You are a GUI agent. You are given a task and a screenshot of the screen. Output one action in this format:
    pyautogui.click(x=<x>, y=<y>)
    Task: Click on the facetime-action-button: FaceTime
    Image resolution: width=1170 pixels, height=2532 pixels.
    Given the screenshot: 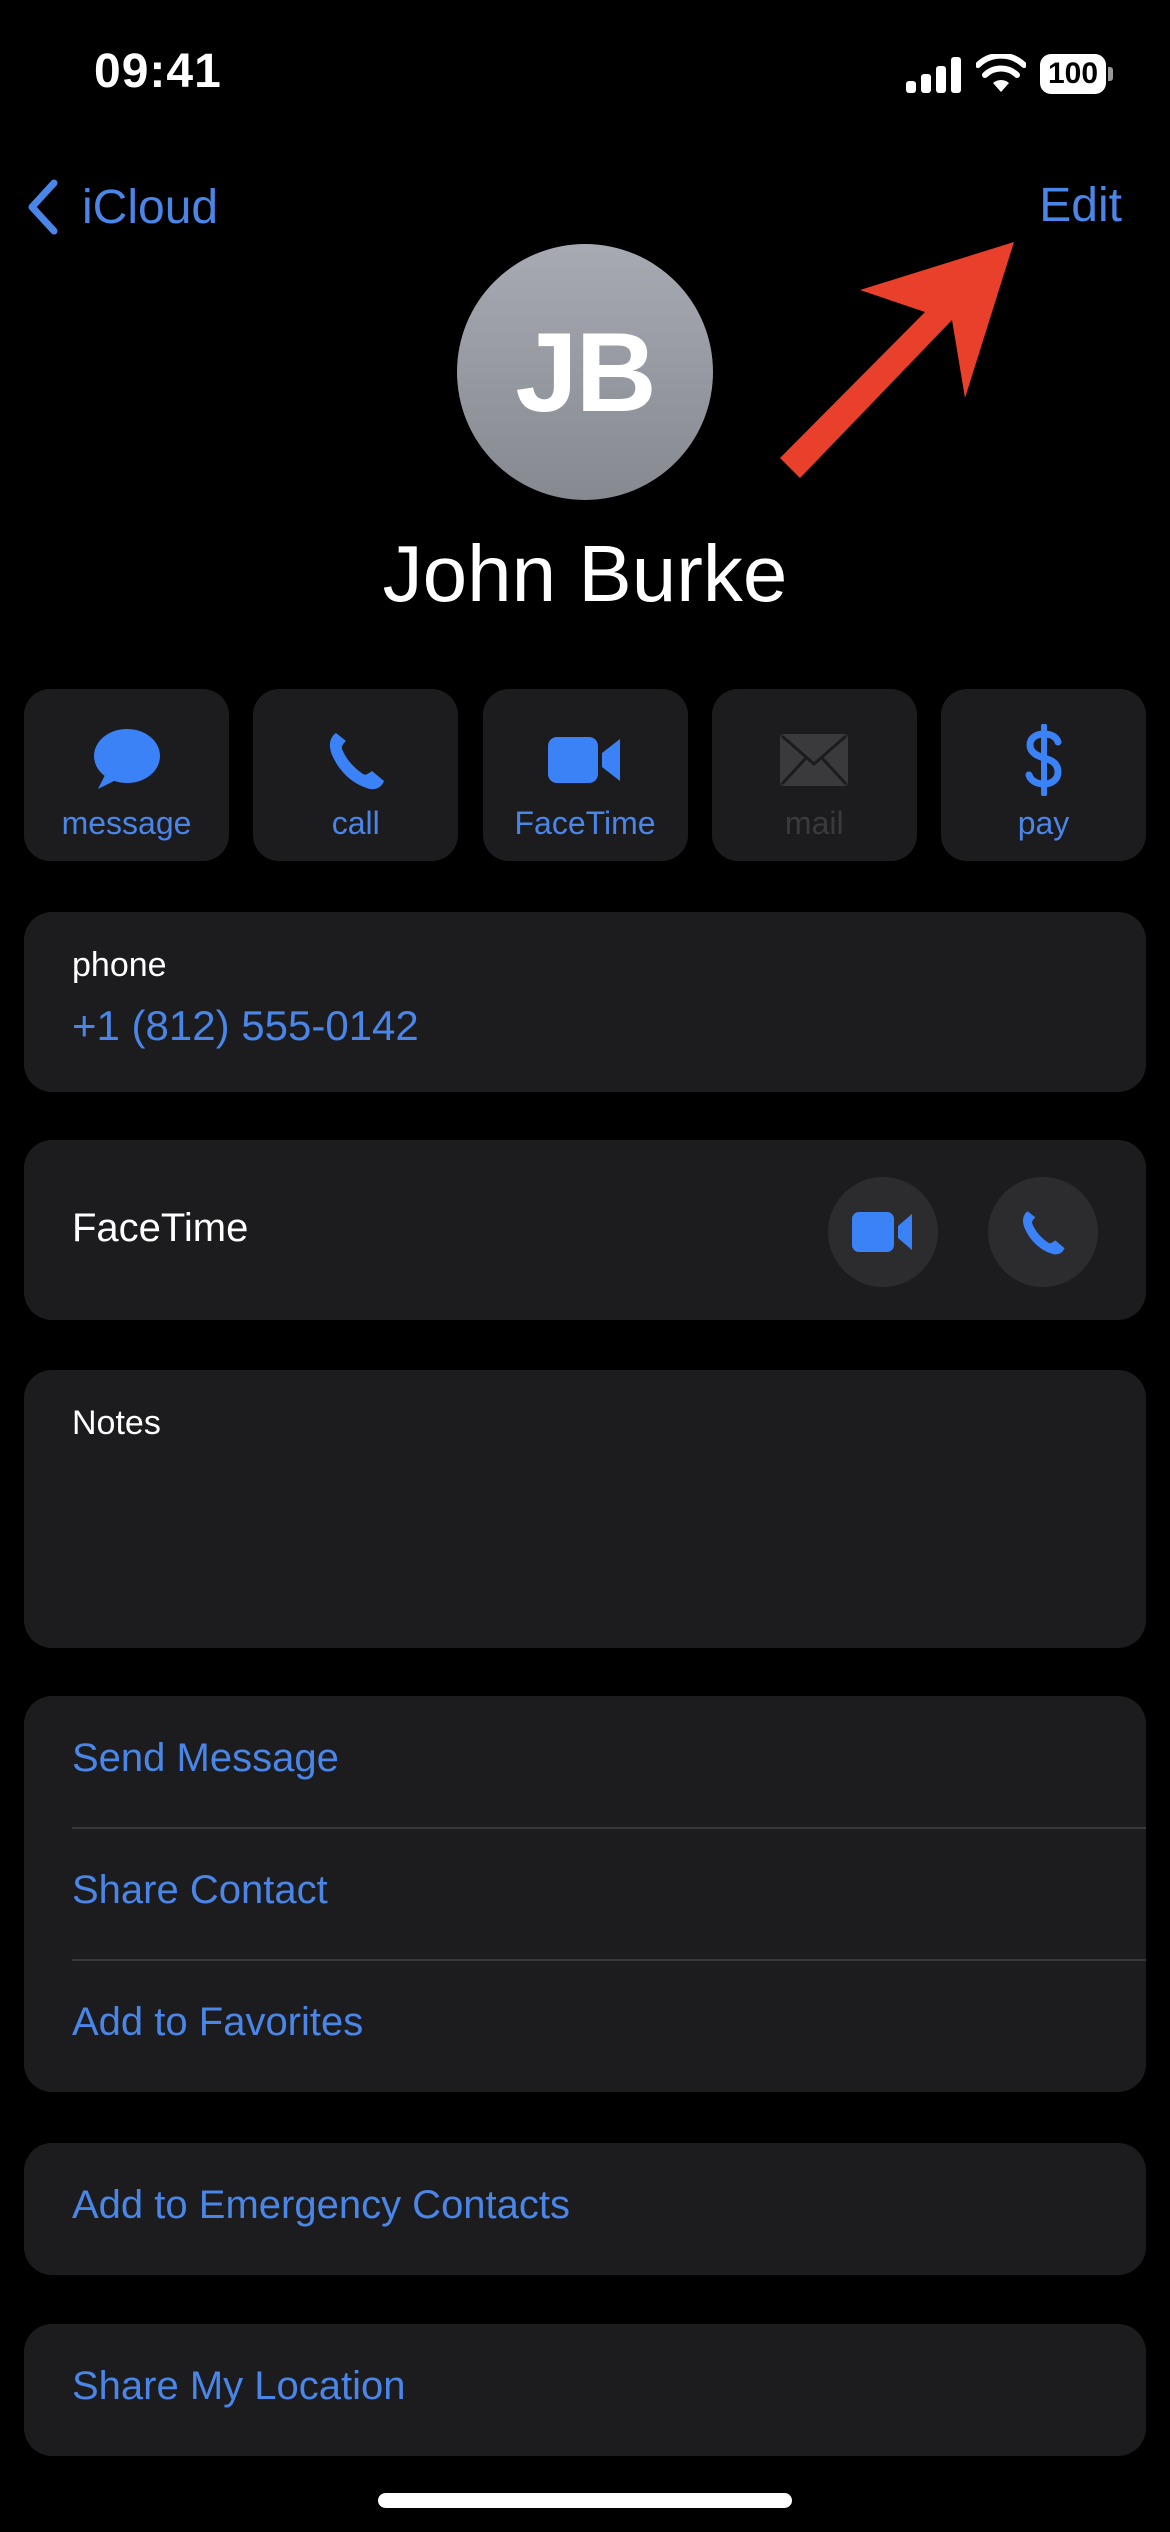 What is the action you would take?
    pyautogui.click(x=585, y=775)
    